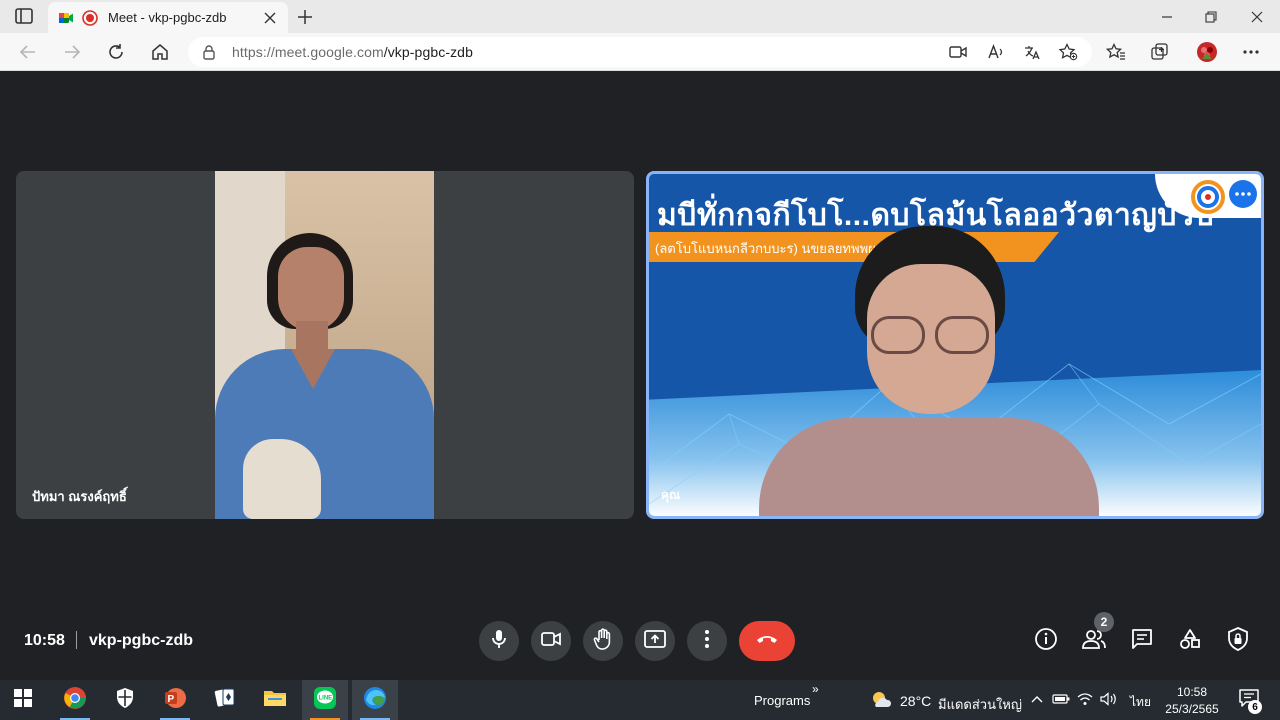 The width and height of the screenshot is (1280, 720). I want to click on chat-button, so click(1142, 641).